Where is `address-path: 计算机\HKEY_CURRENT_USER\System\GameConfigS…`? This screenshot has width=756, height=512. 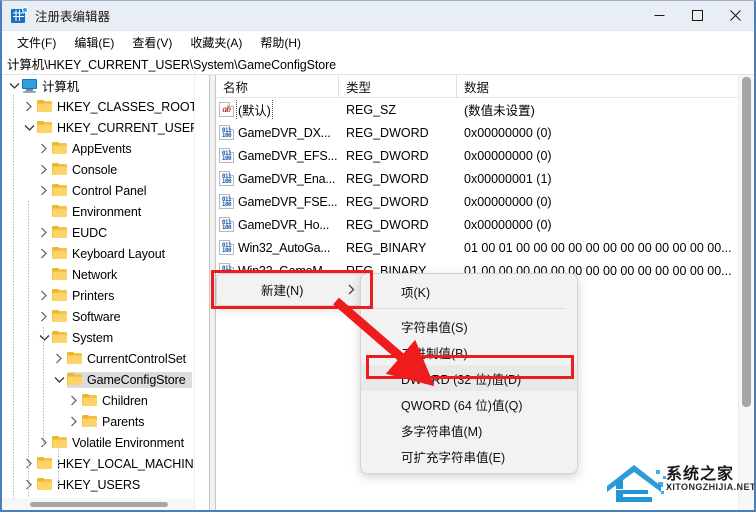
address-path: 计算机\HKEY_CURRENT_USER\System\GameConfigS… is located at coordinates (169, 63).